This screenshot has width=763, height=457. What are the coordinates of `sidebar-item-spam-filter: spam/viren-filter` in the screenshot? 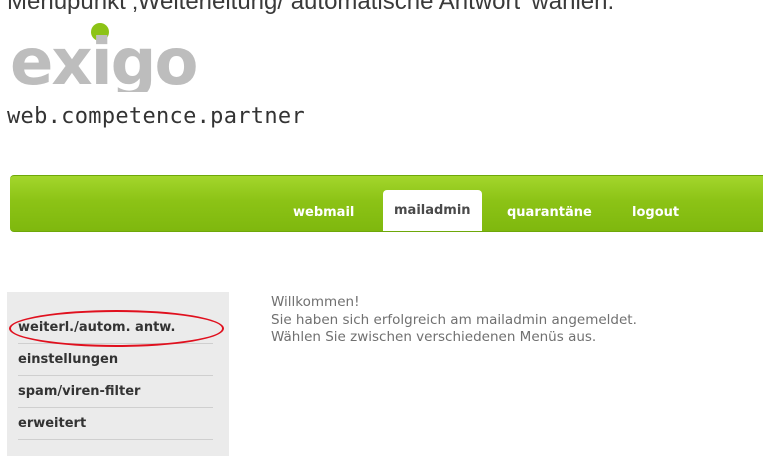 It's located at (115, 392).